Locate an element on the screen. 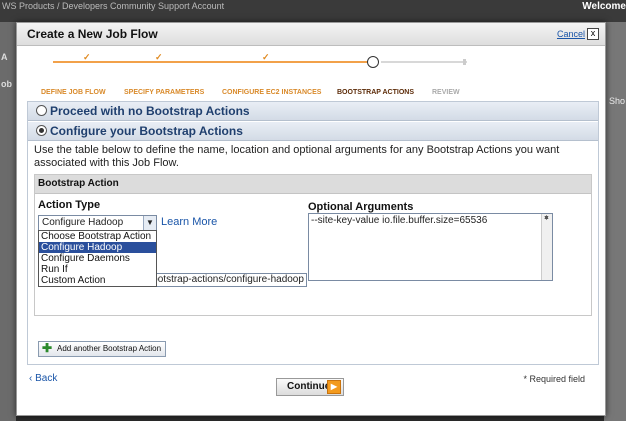 The width and height of the screenshot is (626, 421). step-configure-ec2: CONFIGURE EC2 INSTANCES is located at coordinates (272, 92).